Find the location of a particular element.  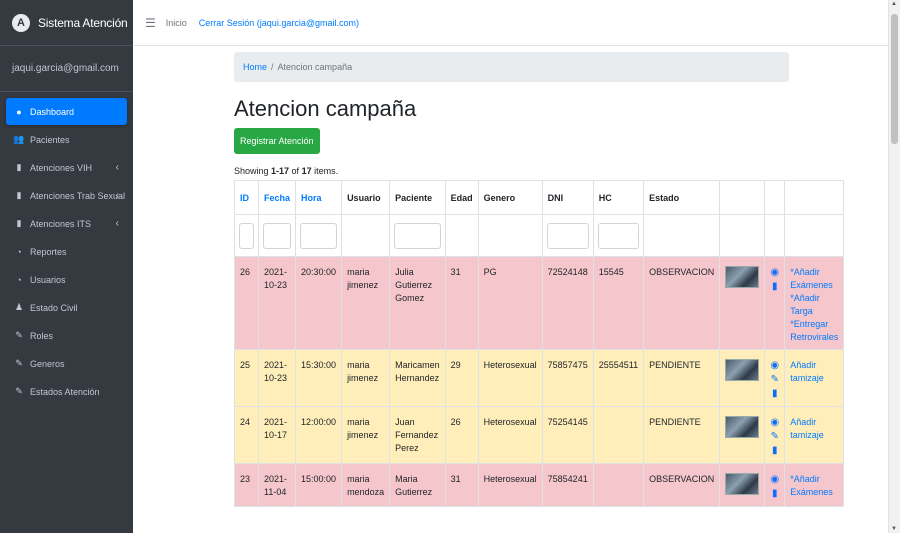

person-icon: ♟ is located at coordinates (19, 307).